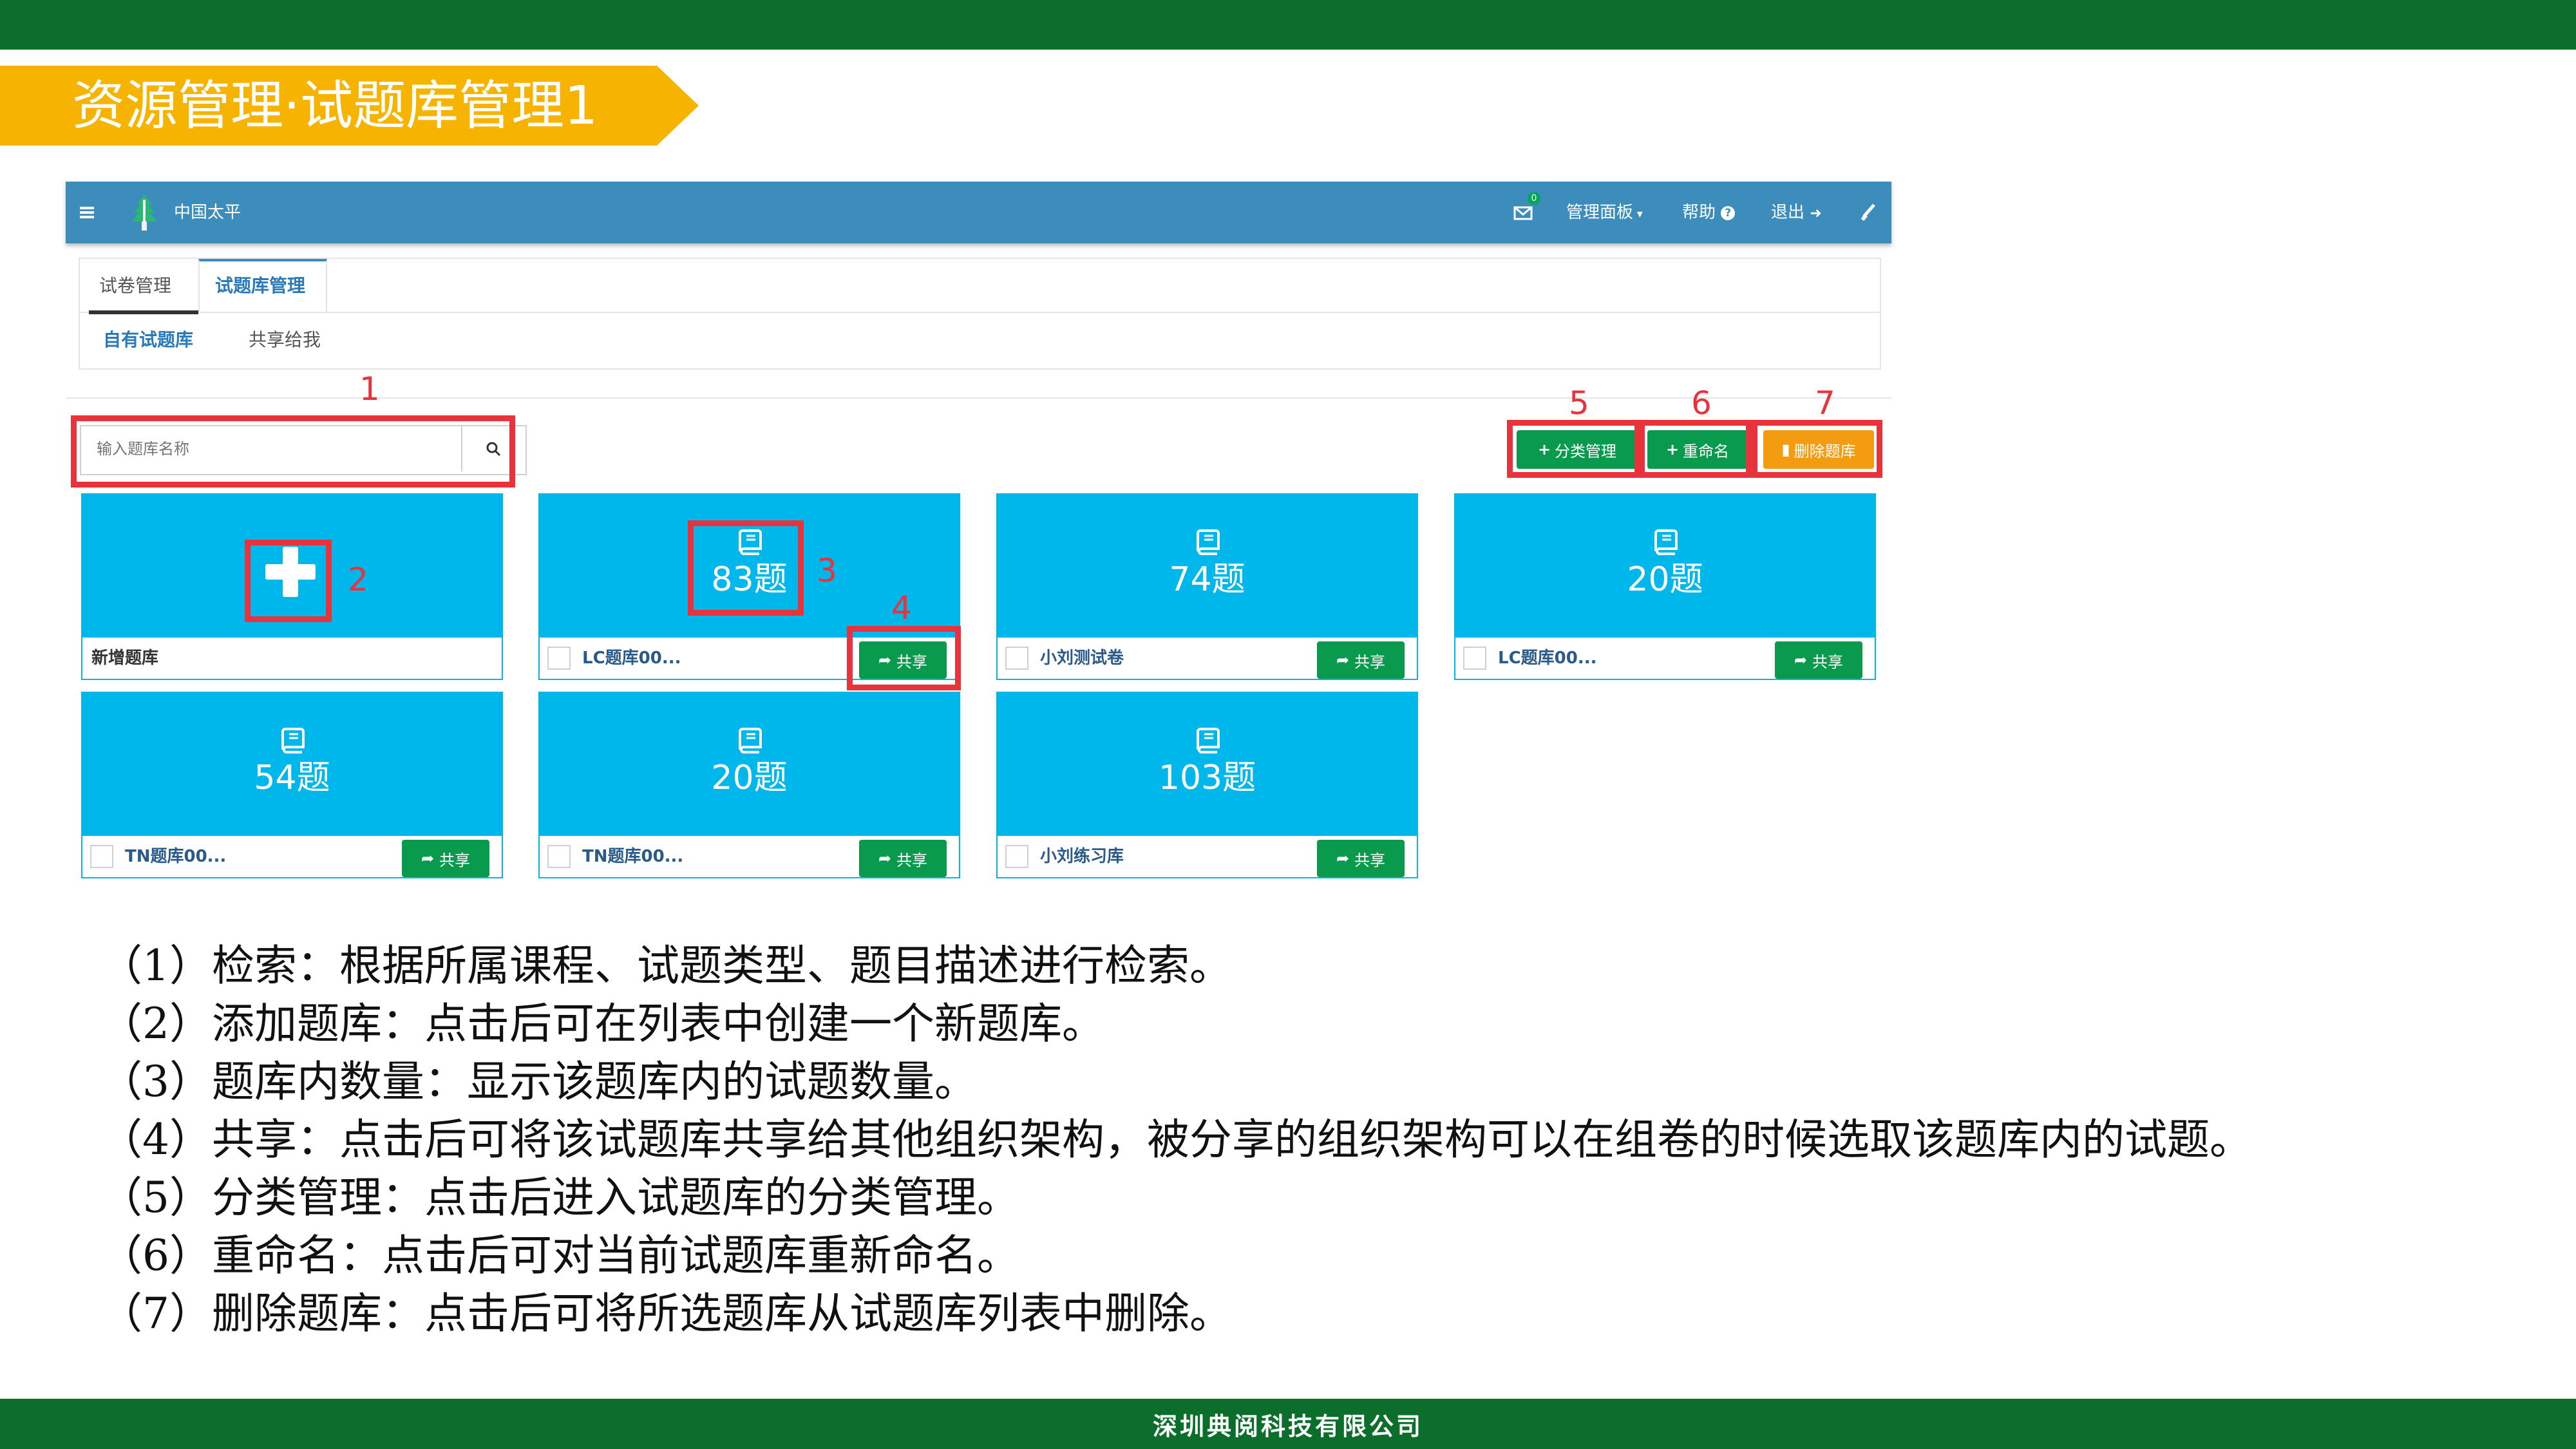 This screenshot has width=2576, height=1449. Describe the element at coordinates (1288, 25) in the screenshot. I see `top-green-bar` at that location.